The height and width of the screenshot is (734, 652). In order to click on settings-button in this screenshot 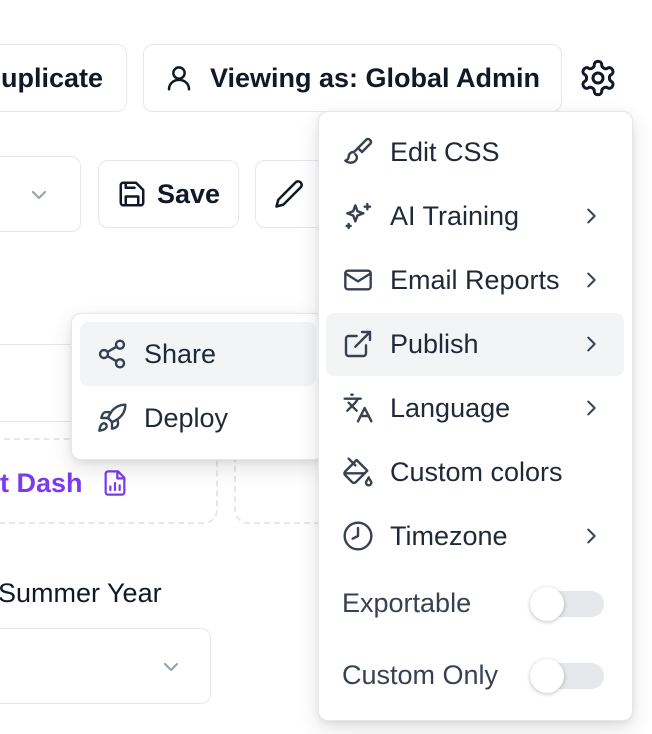, I will do `click(598, 78)`.